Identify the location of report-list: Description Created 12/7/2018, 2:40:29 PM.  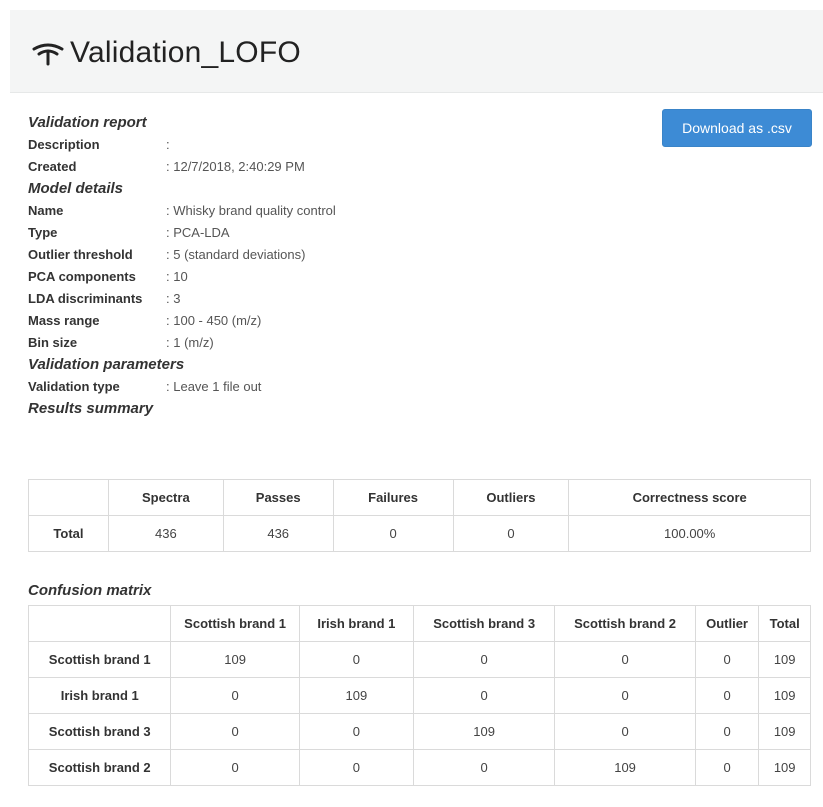
(423, 156).